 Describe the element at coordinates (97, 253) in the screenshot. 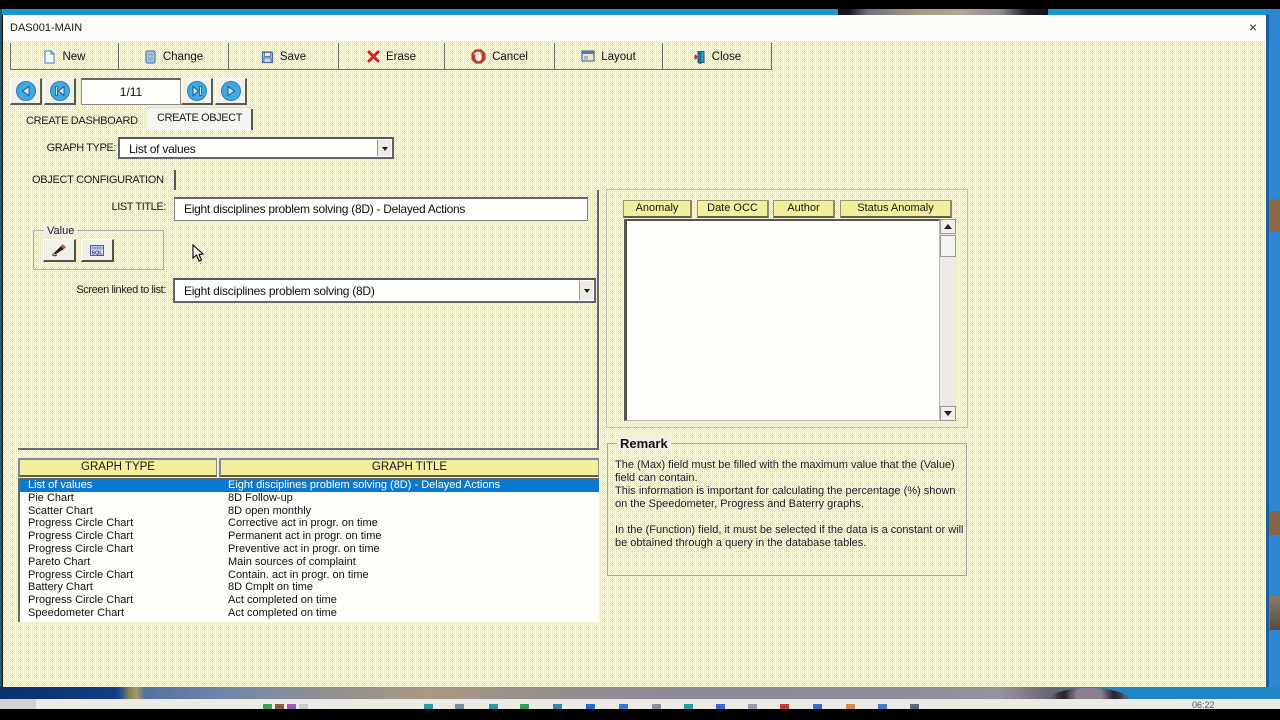

I see `svg-text: SQL` at that location.